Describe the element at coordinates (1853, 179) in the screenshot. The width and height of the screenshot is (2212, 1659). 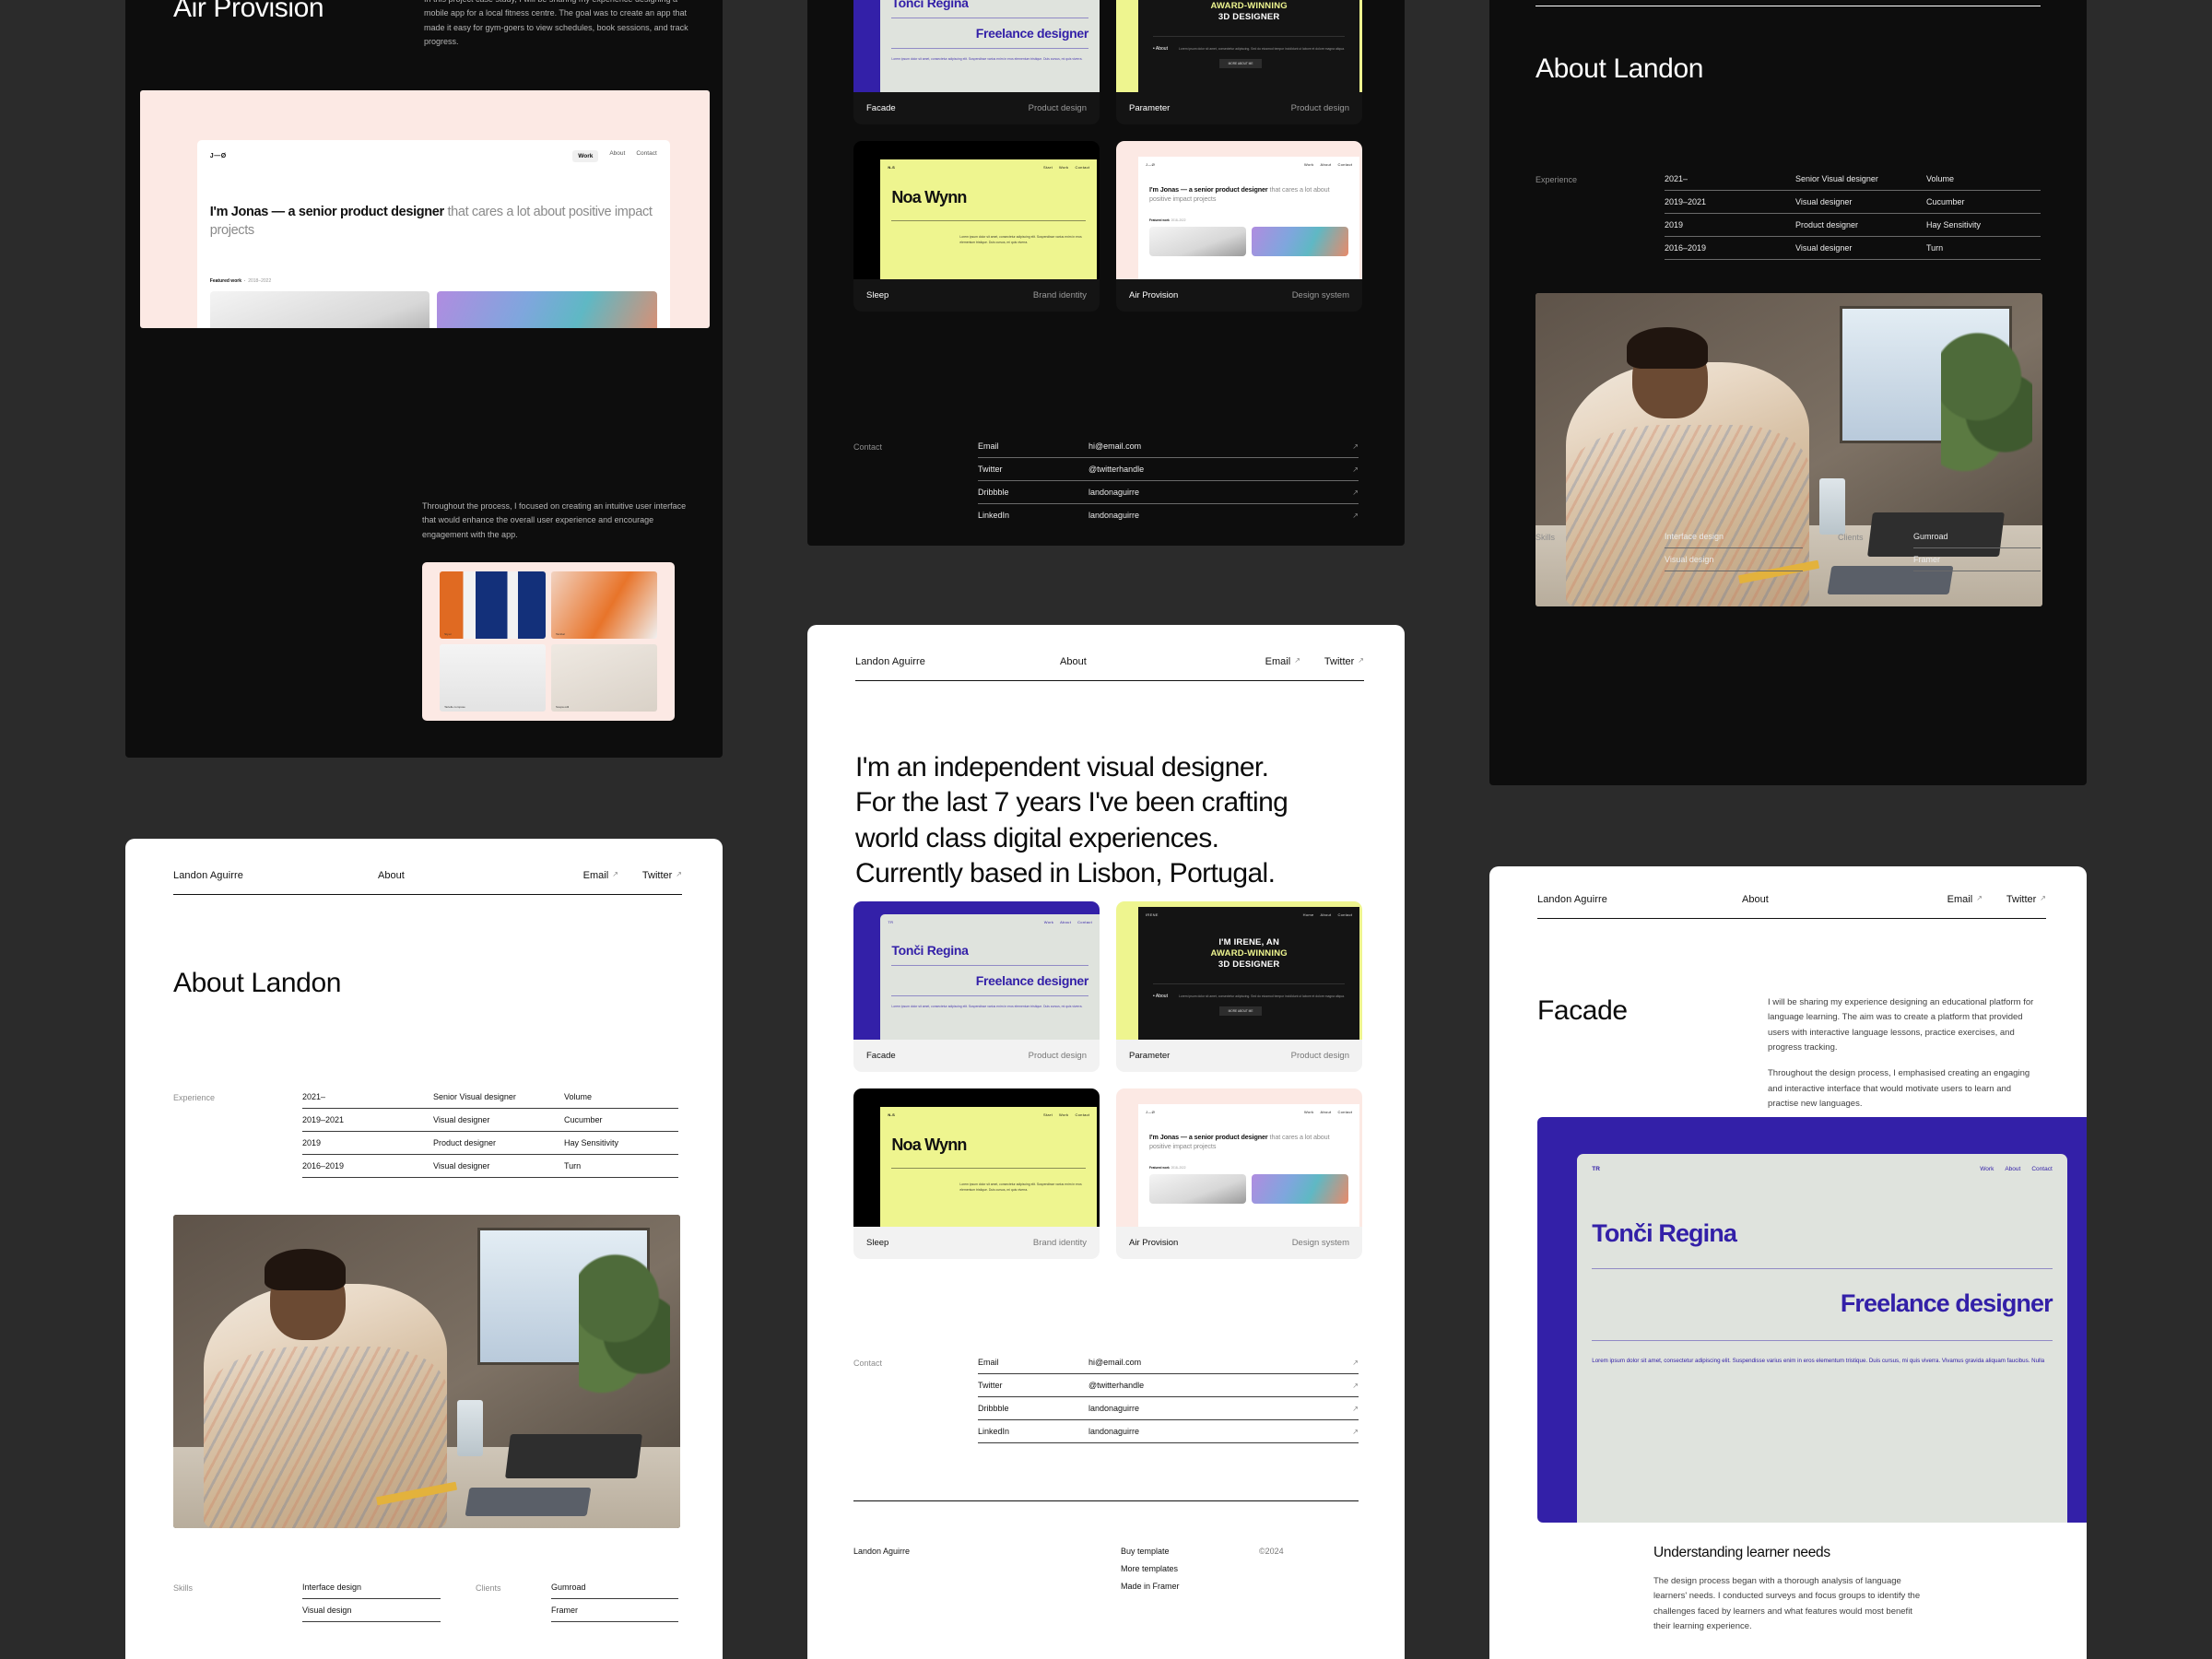
I see `table-row: 2021– Senior Visual designer Volume` at that location.